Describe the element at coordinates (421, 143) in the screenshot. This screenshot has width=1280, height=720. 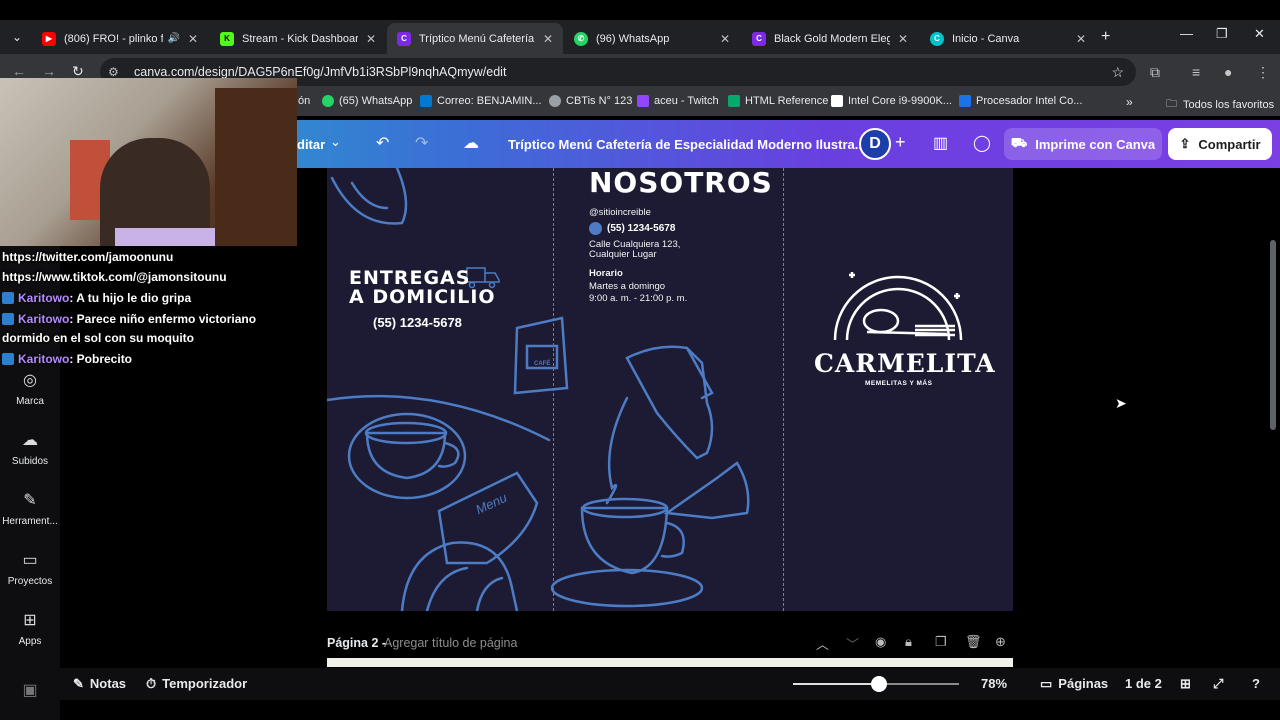
I see `redo-icon: ↷` at that location.